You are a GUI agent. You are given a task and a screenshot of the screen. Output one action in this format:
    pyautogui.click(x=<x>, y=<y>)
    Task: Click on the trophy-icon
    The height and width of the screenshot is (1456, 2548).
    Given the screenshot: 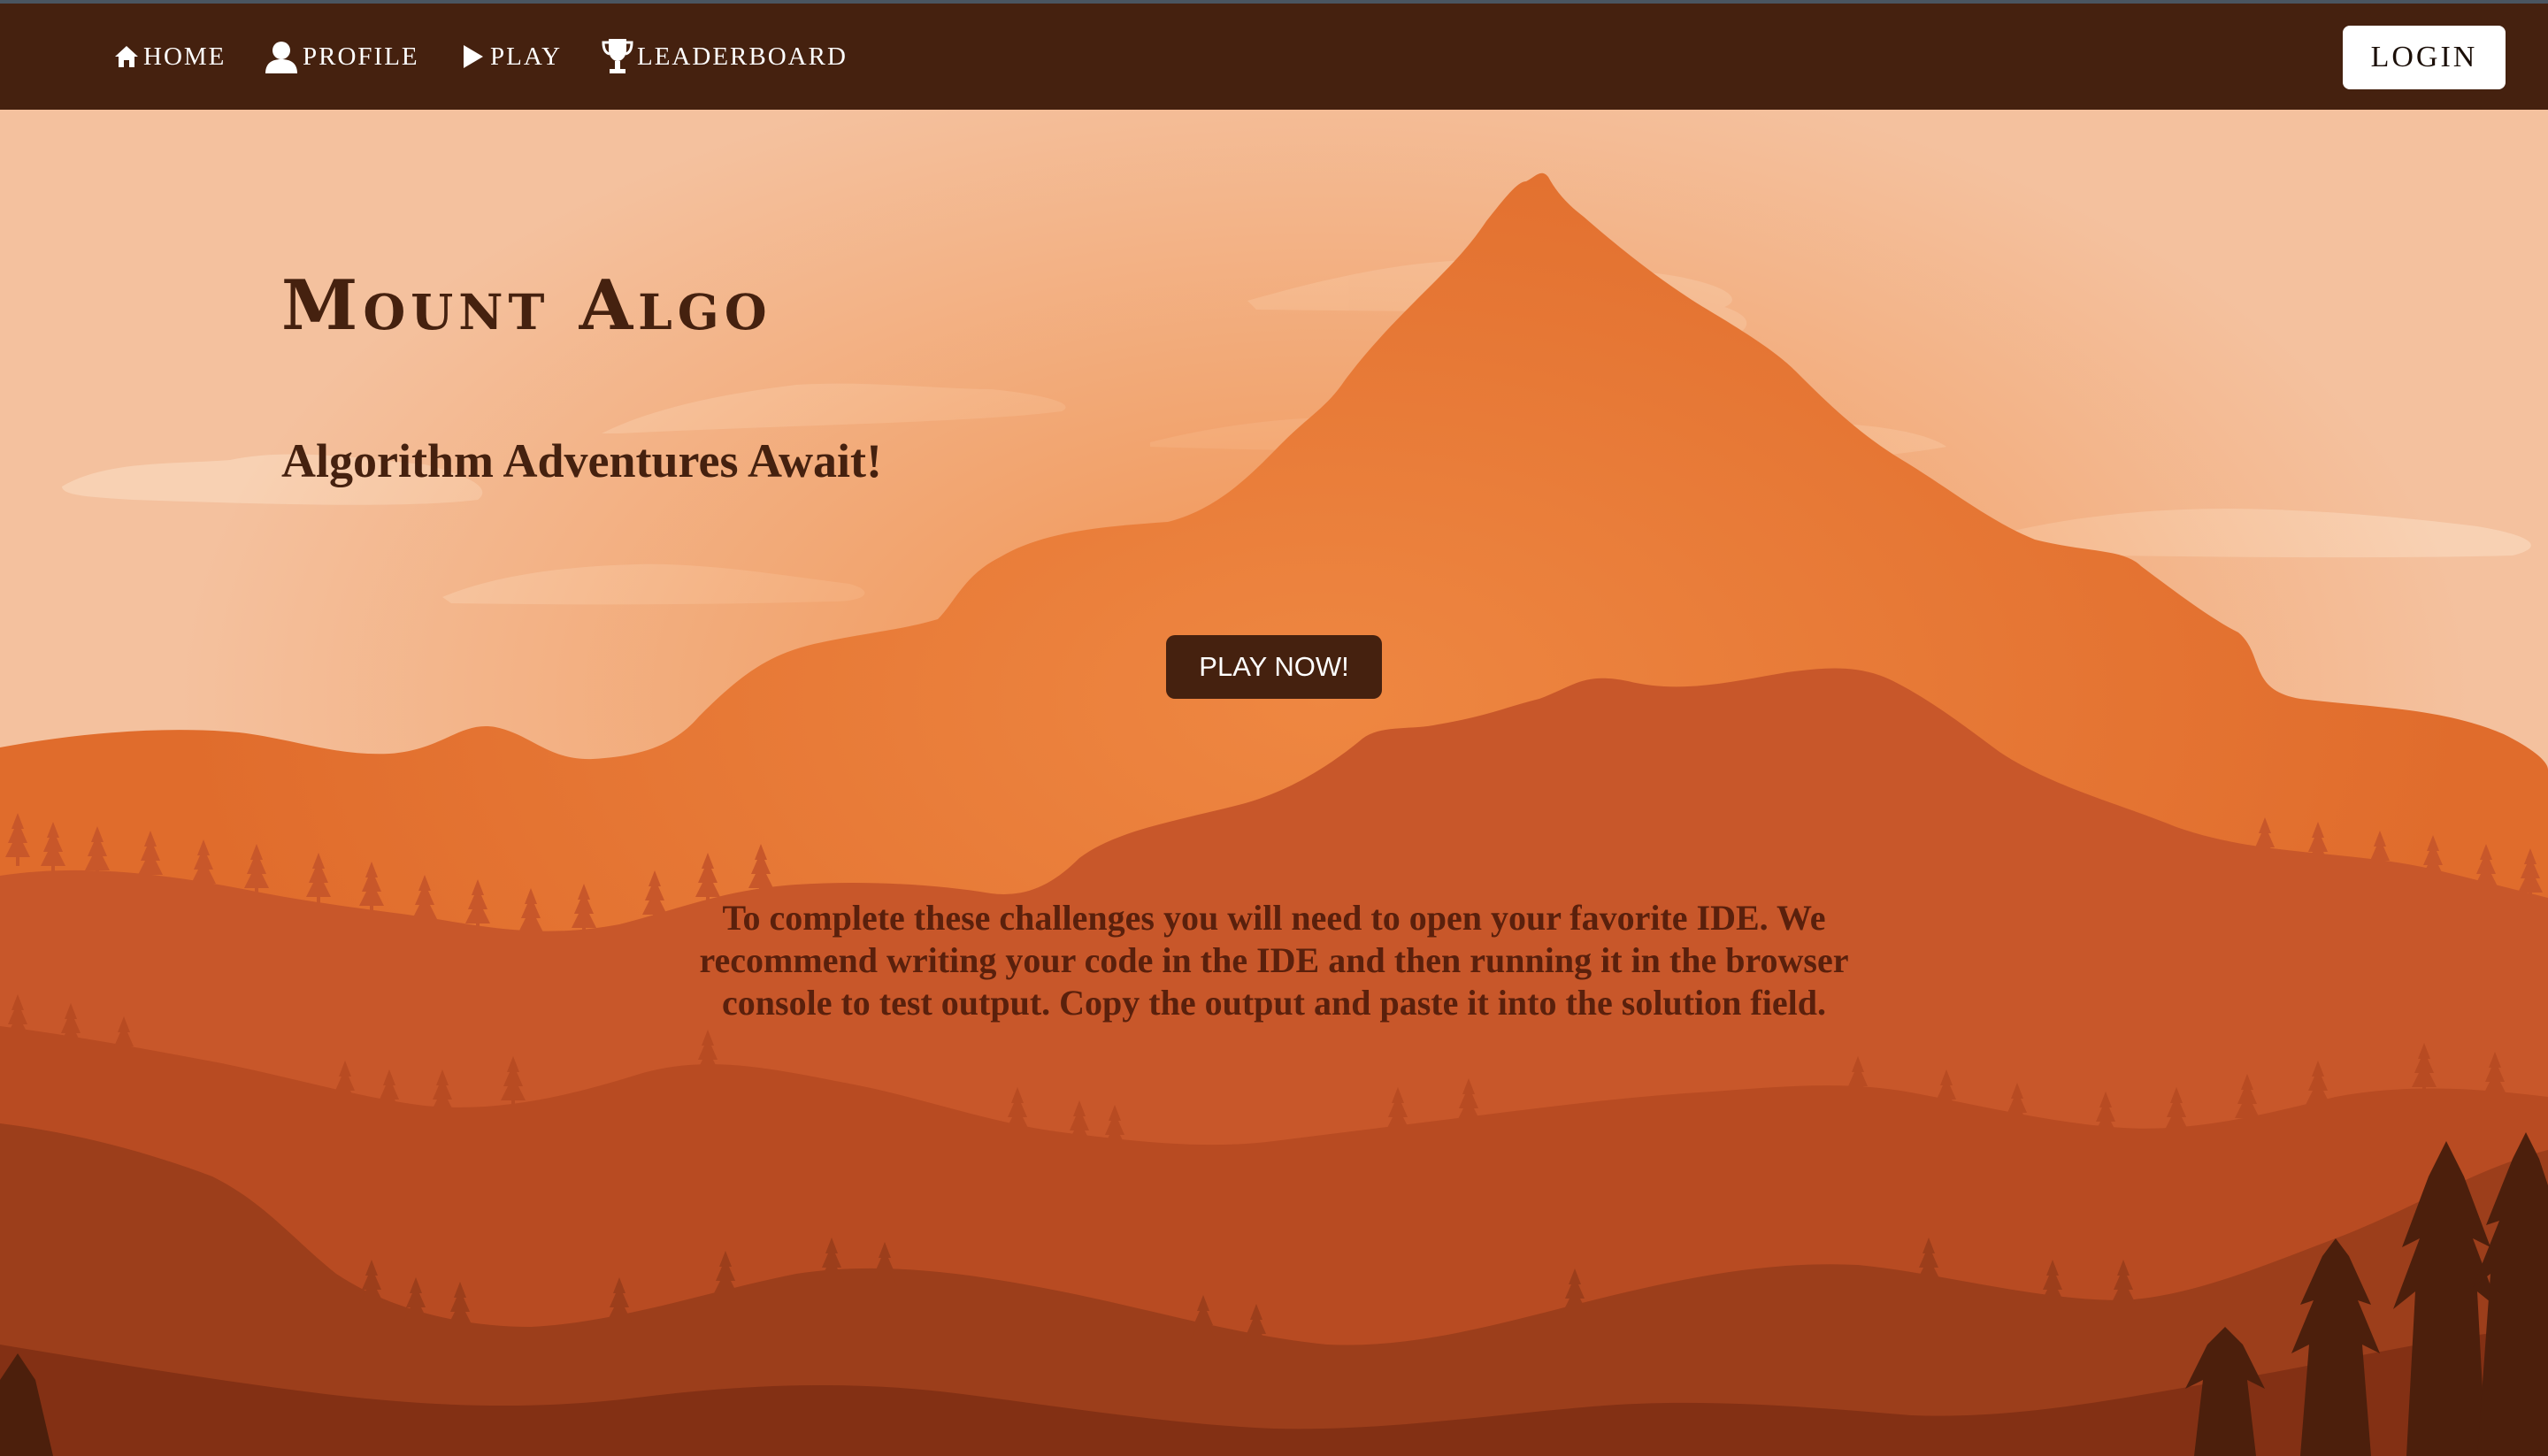 What is the action you would take?
    pyautogui.click(x=620, y=56)
    